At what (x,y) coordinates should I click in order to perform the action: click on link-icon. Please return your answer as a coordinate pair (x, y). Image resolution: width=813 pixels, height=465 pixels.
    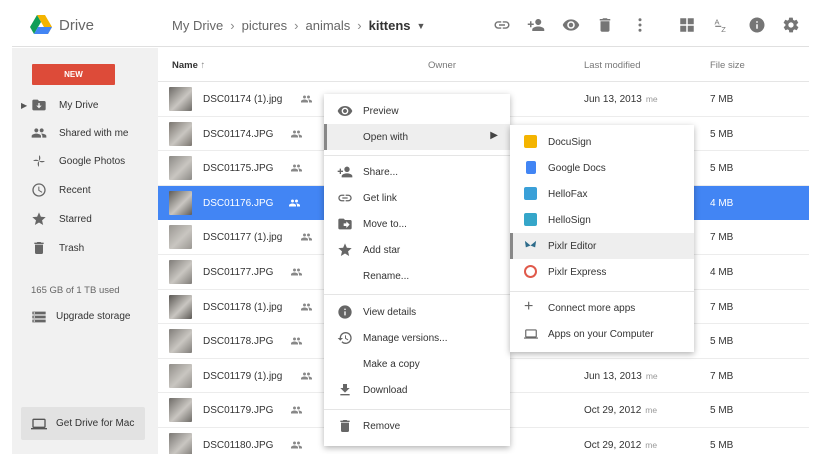
    Looking at the image, I should click on (502, 25).